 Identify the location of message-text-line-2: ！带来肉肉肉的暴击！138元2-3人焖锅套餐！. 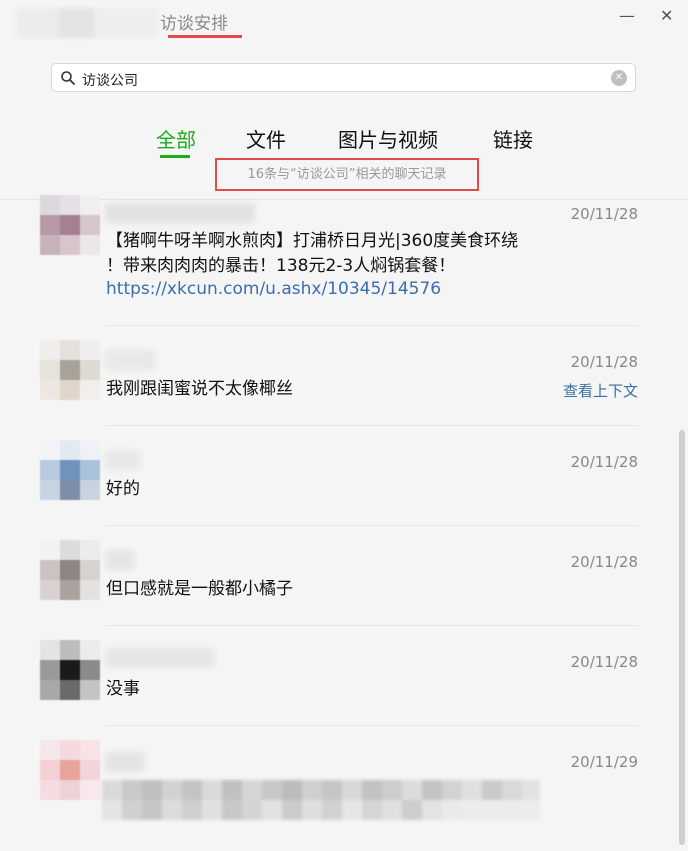
(281, 266).